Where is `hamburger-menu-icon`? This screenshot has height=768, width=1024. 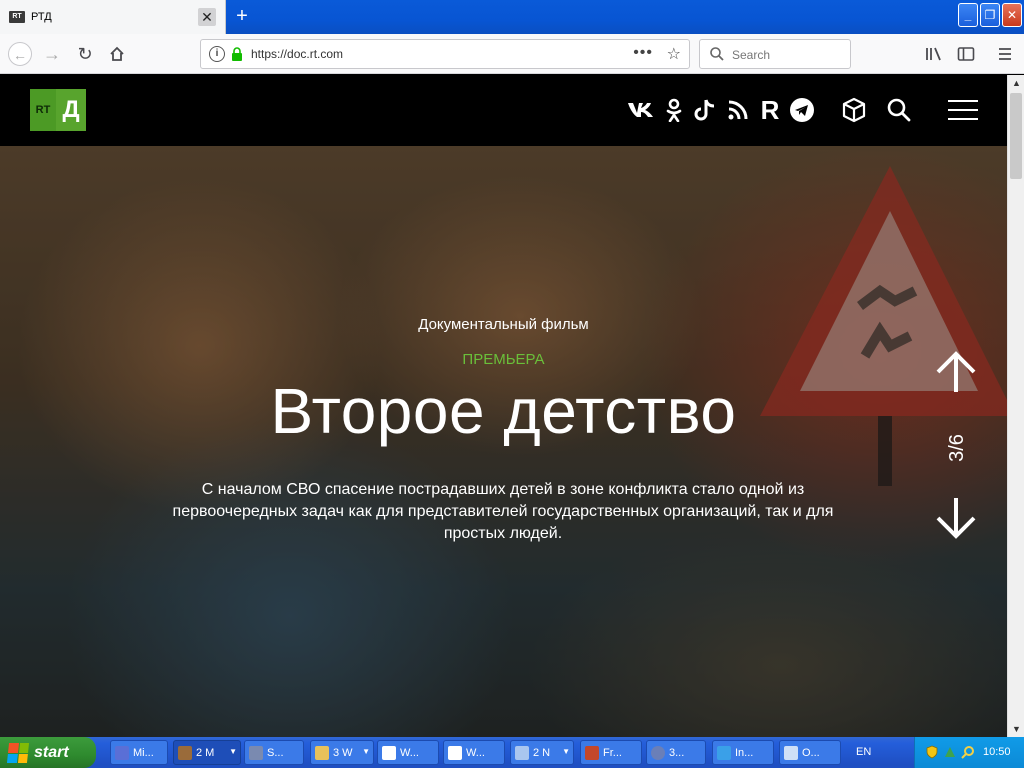
hamburger-menu-icon is located at coordinates (963, 110).